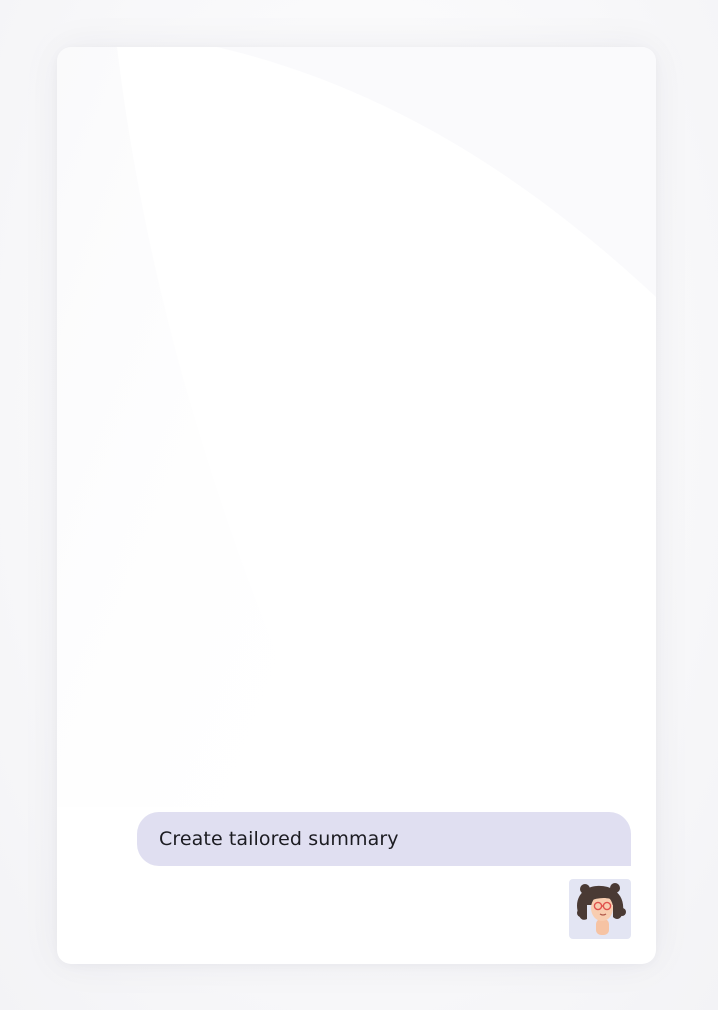  What do you see at coordinates (279, 839) in the screenshot?
I see `user-message-text: Create tailored summary` at bounding box center [279, 839].